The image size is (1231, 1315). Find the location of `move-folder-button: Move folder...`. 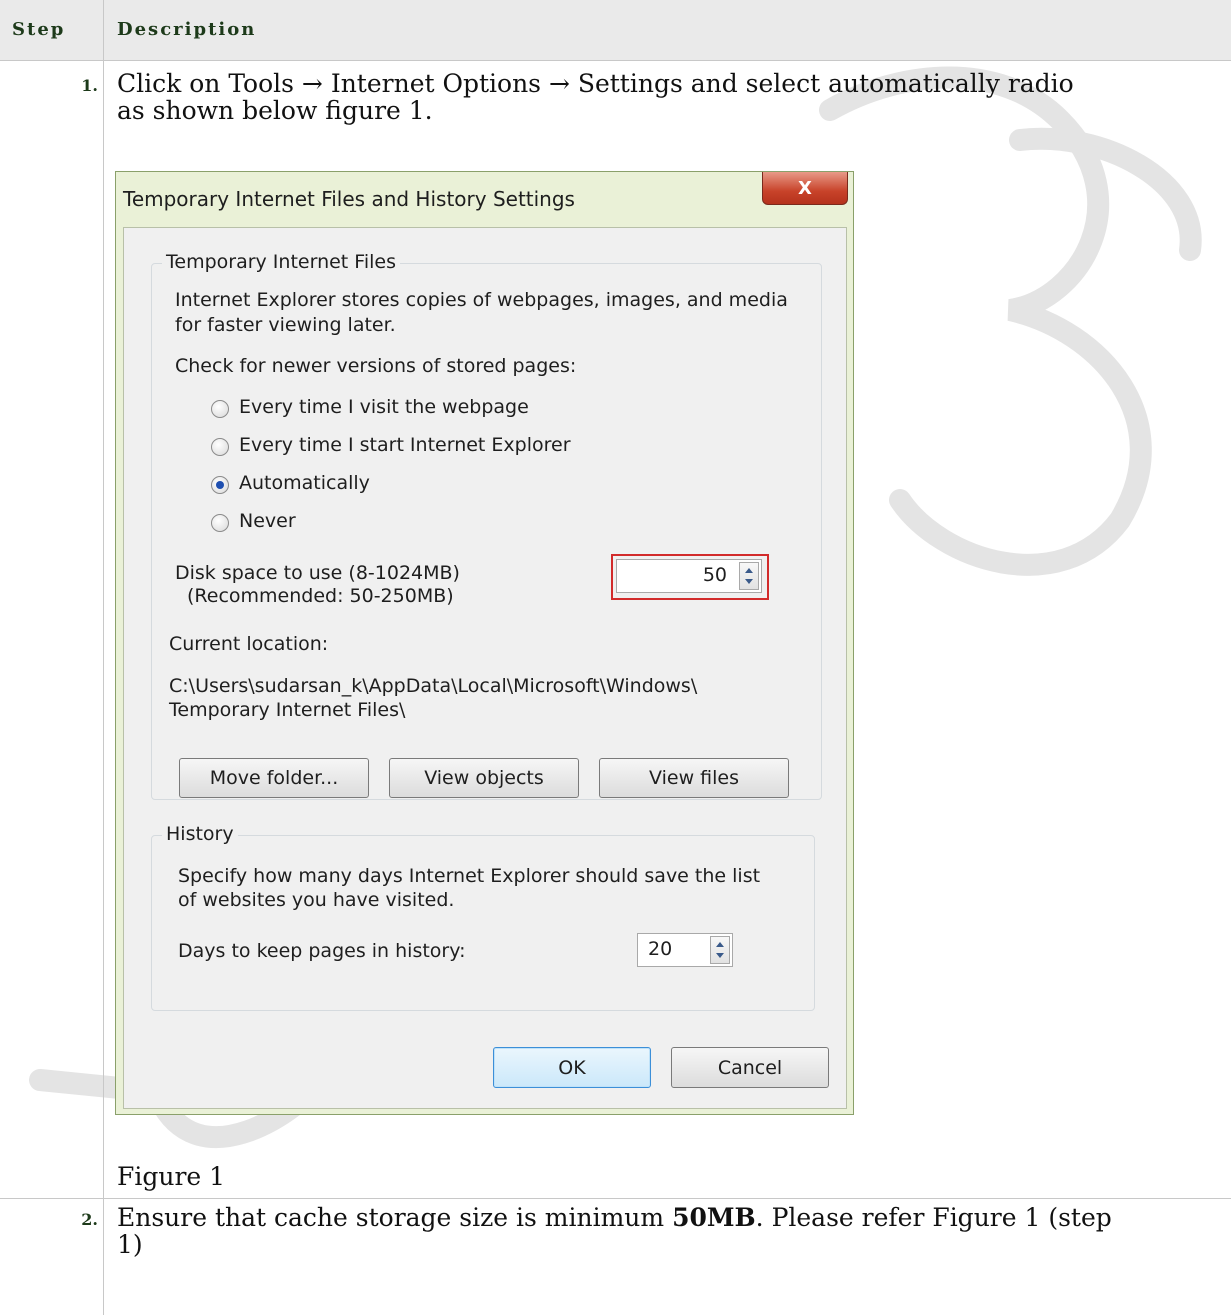

move-folder-button: Move folder... is located at coordinates (274, 778).